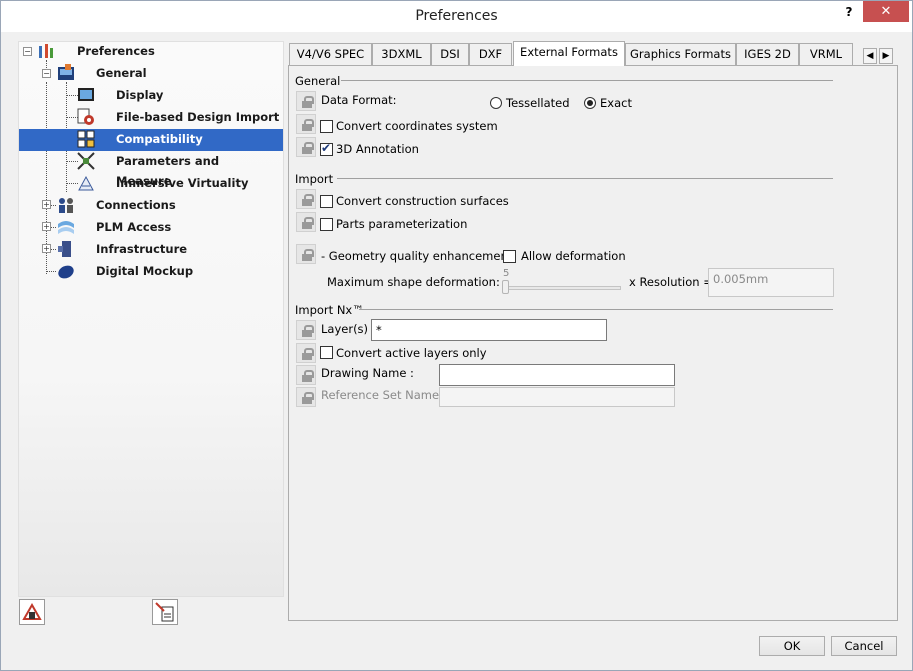 The image size is (913, 671). I want to click on convert-surfaces-checkbox, so click(326, 201).